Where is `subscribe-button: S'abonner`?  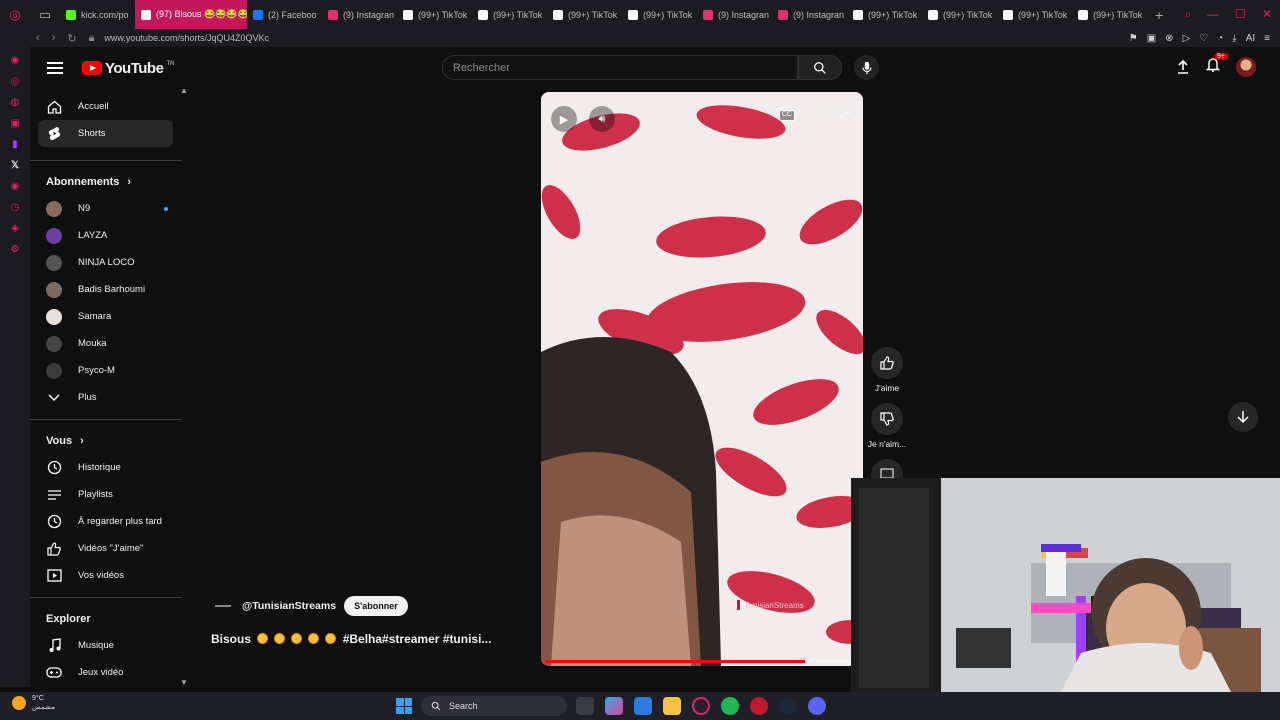
subscribe-button: S'abonner is located at coordinates (376, 606).